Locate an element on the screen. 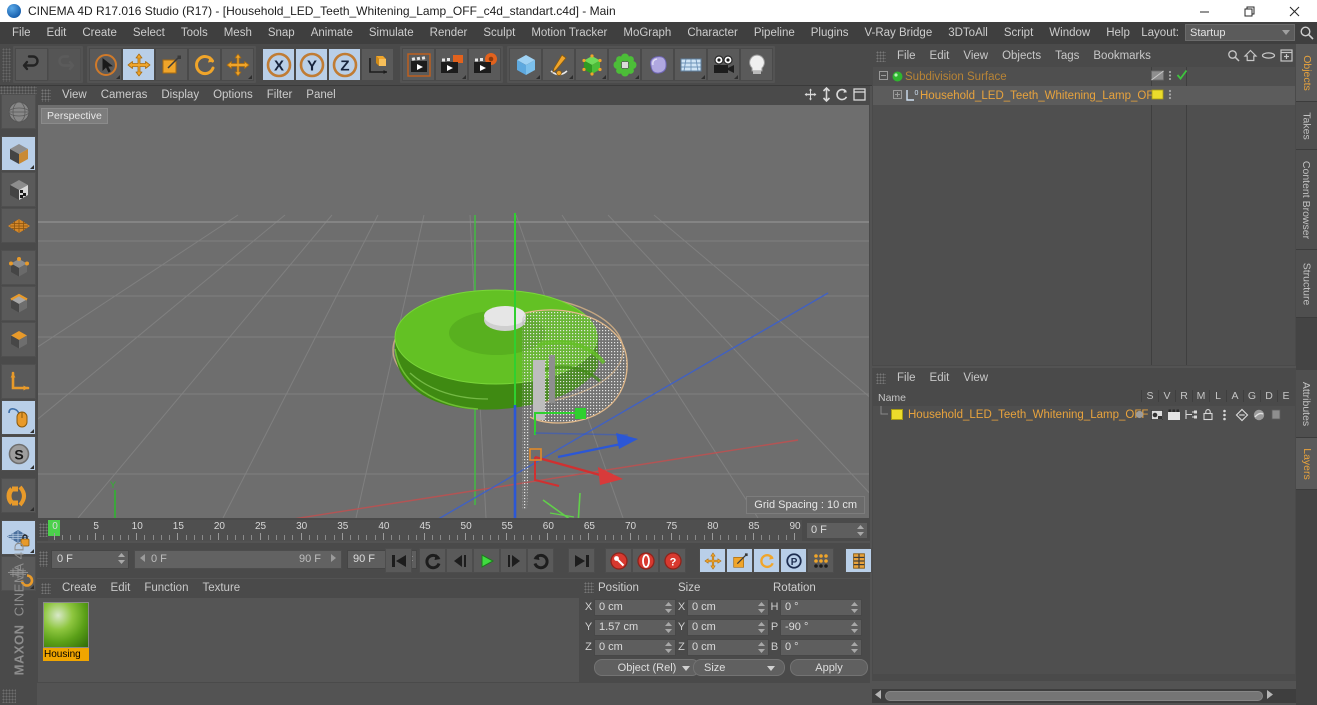 Image resolution: width=1317 pixels, height=705 pixels. add-cube-primitive-button is located at coordinates (525, 64).